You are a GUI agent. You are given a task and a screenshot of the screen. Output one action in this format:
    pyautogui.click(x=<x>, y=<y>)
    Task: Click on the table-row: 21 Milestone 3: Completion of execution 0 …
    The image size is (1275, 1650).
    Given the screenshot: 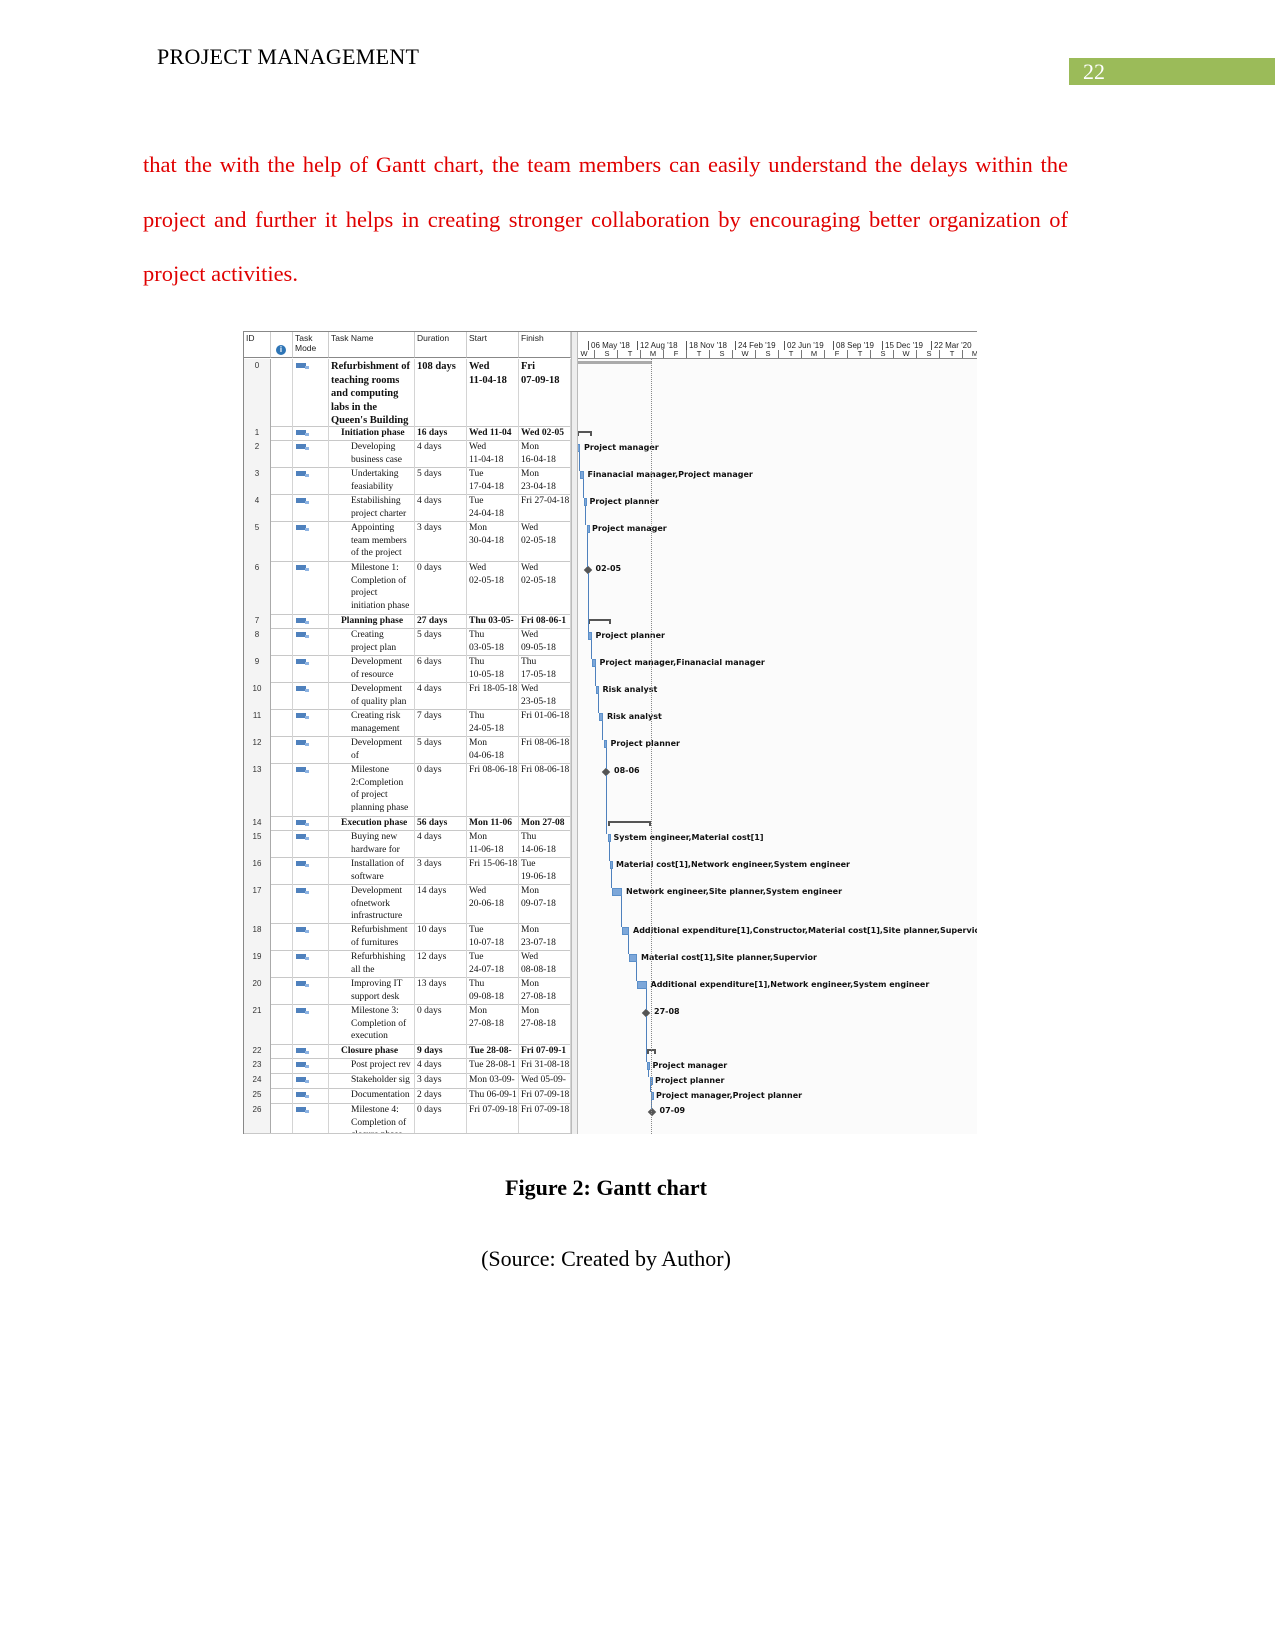 What is the action you would take?
    pyautogui.click(x=407, y=1024)
    